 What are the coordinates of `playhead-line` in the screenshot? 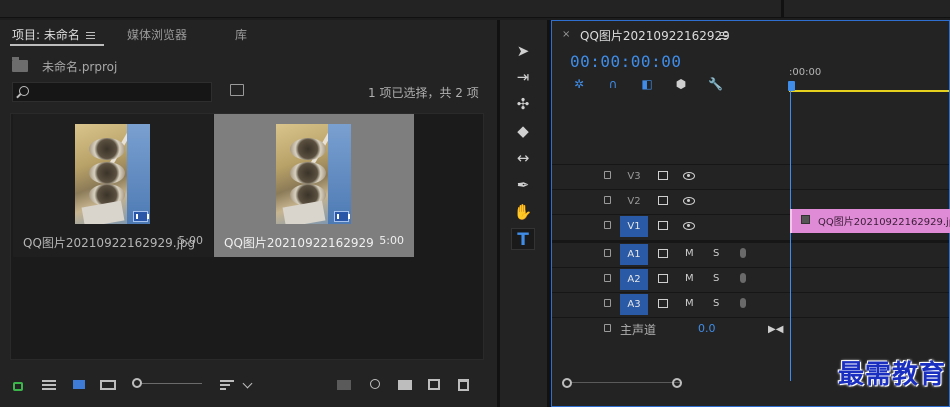 It's located at (790, 236).